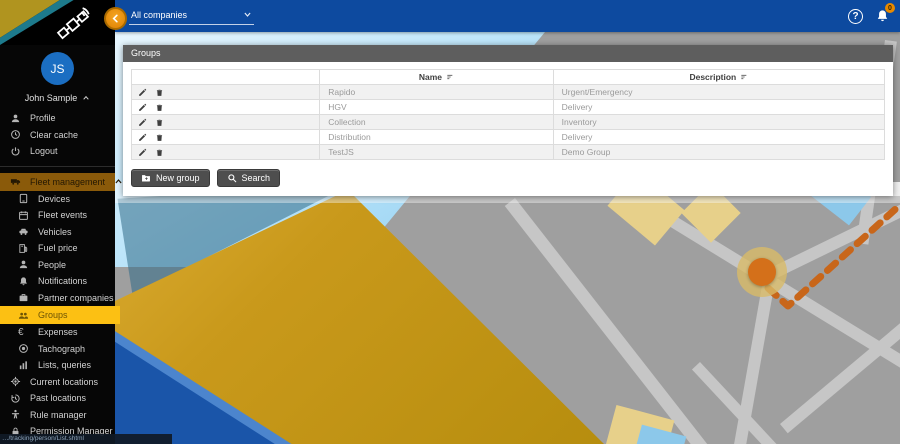 The width and height of the screenshot is (900, 444). Describe the element at coordinates (57, 151) in the screenshot. I see `sidebar-item-logout: Logout` at that location.